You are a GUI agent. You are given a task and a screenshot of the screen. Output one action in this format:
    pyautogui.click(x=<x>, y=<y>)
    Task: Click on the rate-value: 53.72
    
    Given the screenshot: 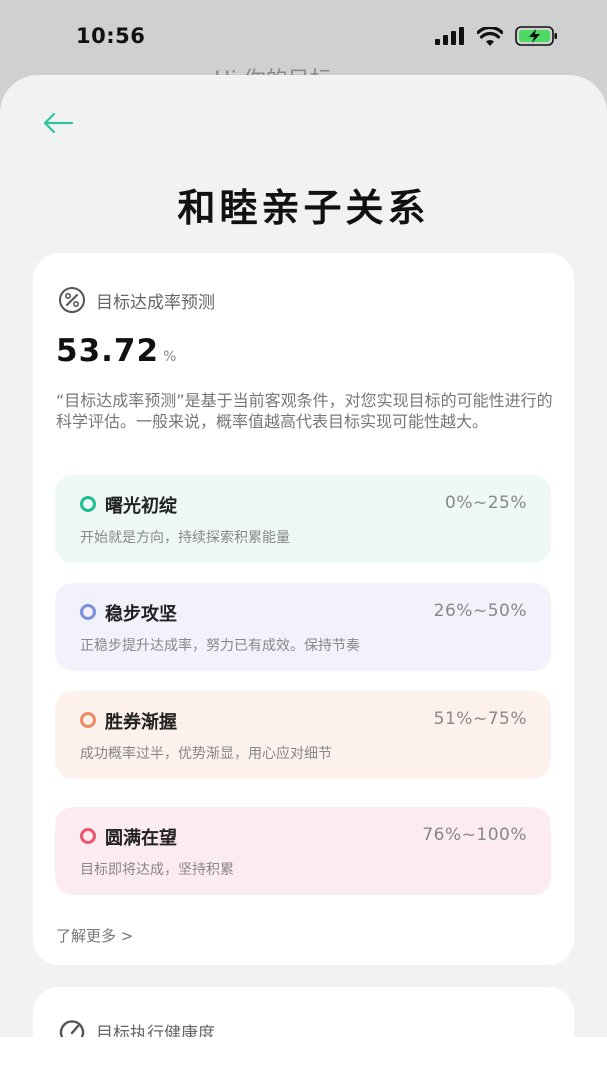 What is the action you would take?
    pyautogui.click(x=108, y=351)
    